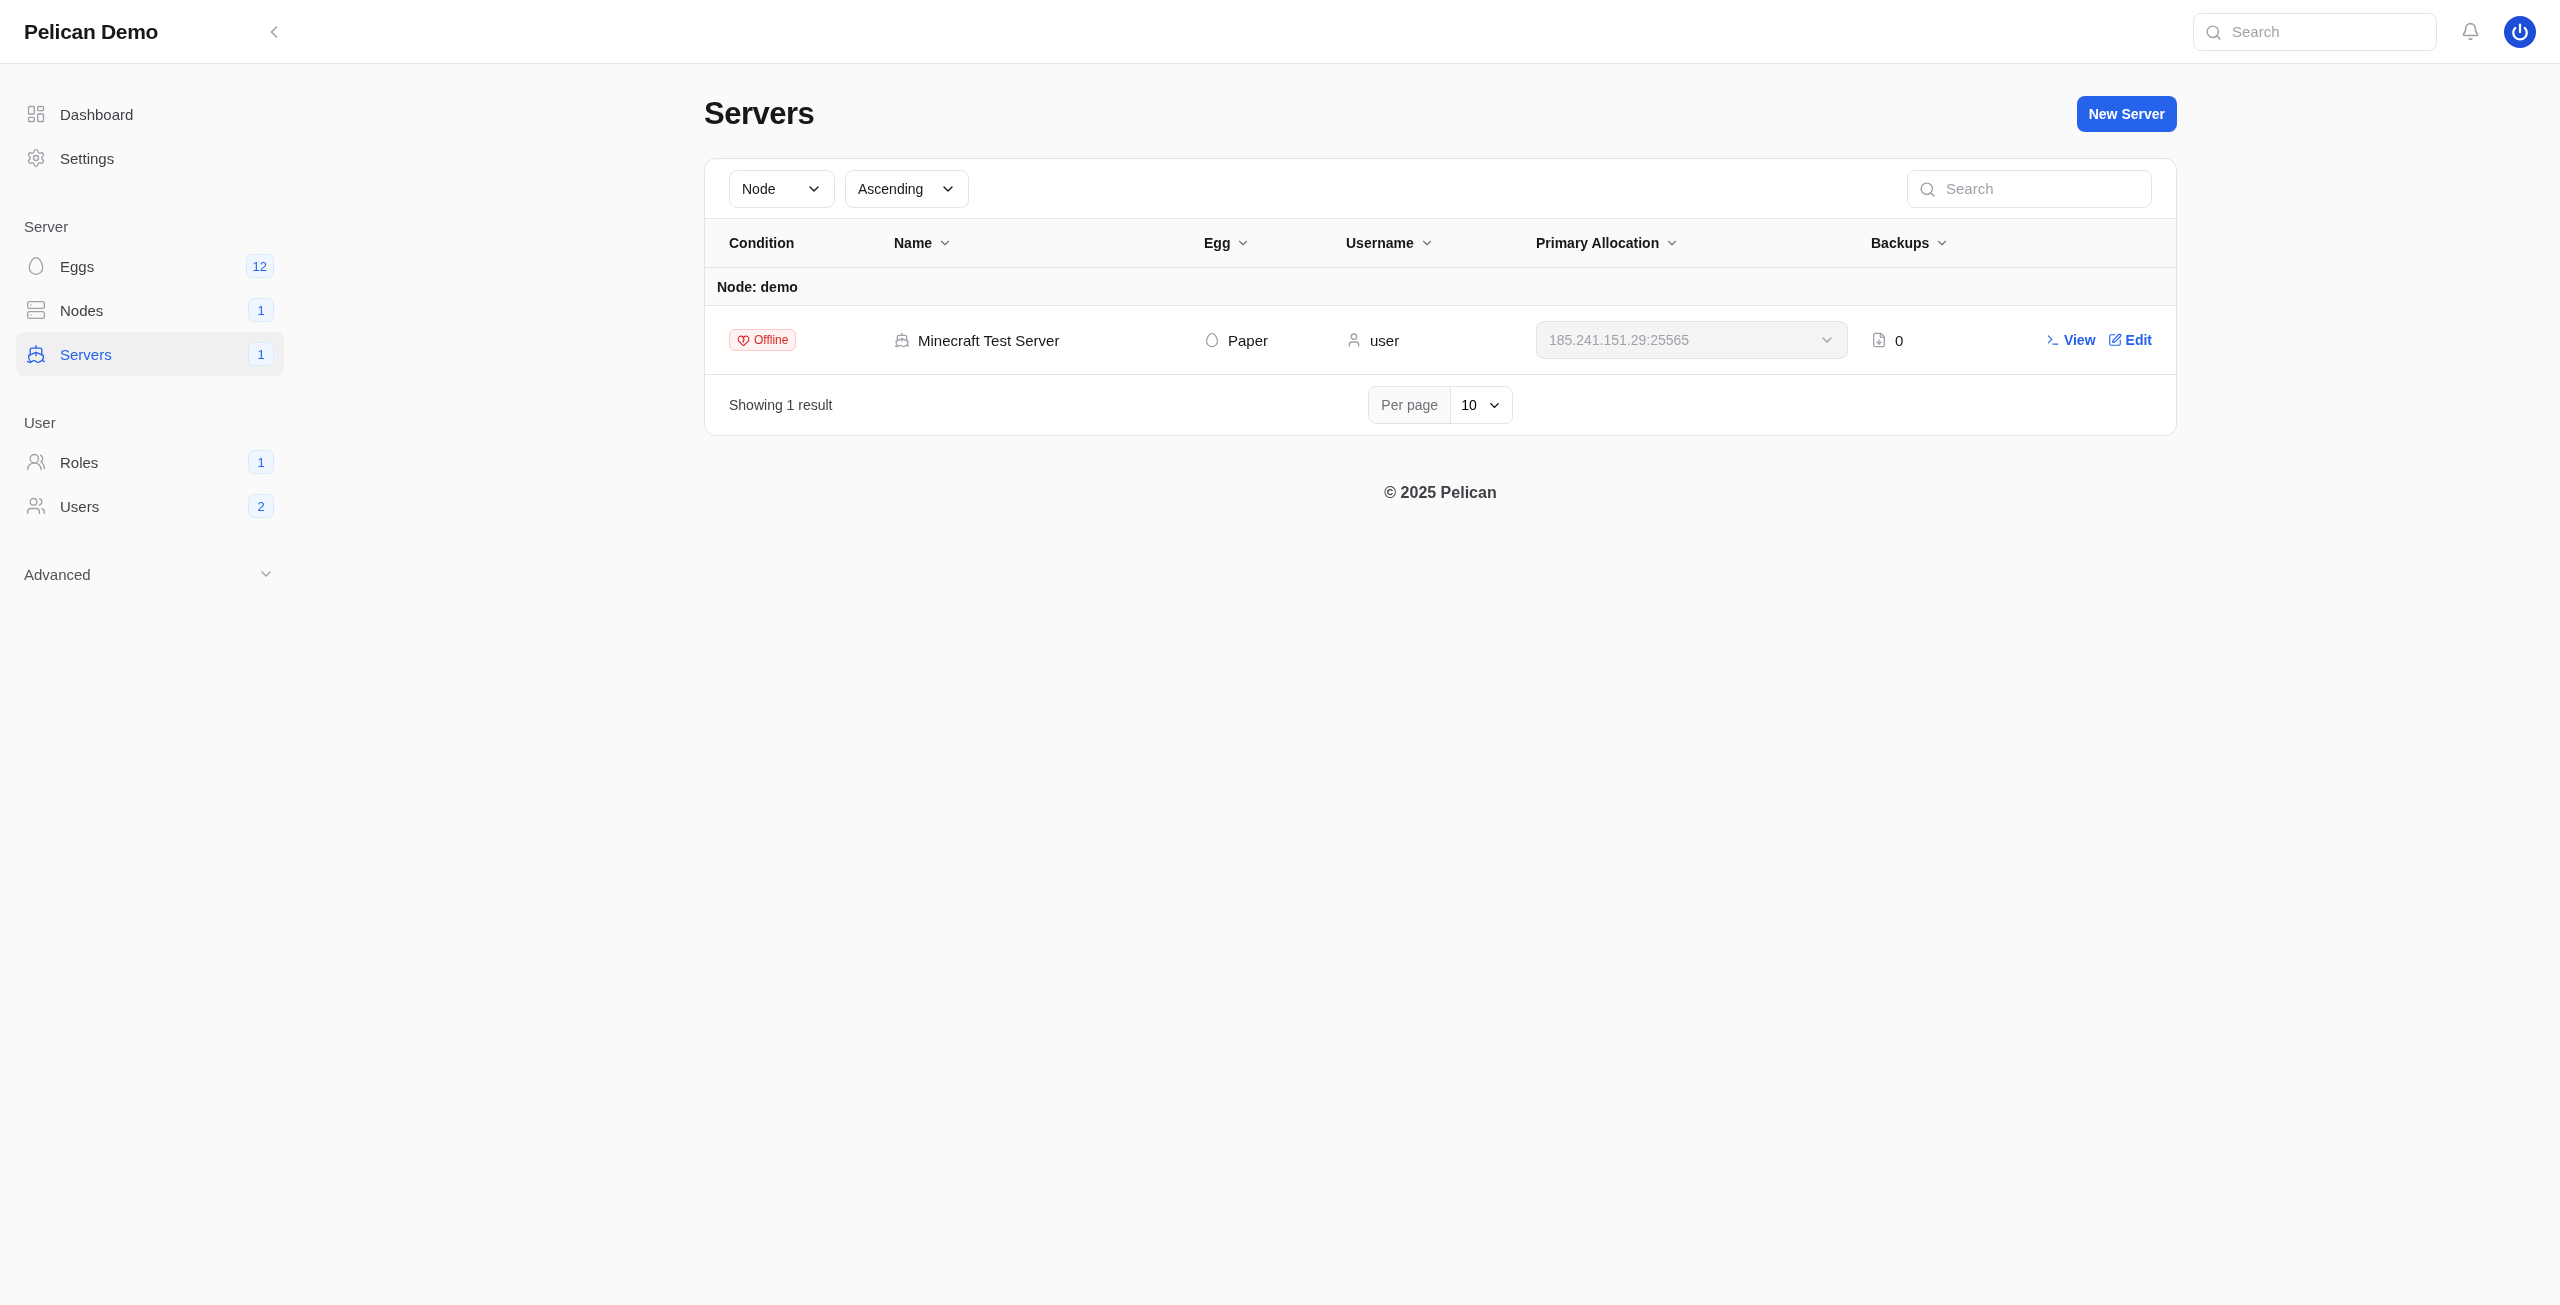 The height and width of the screenshot is (1305, 2560). Describe the element at coordinates (150, 310) in the screenshot. I see `sidebar-item: Nodes 1` at that location.